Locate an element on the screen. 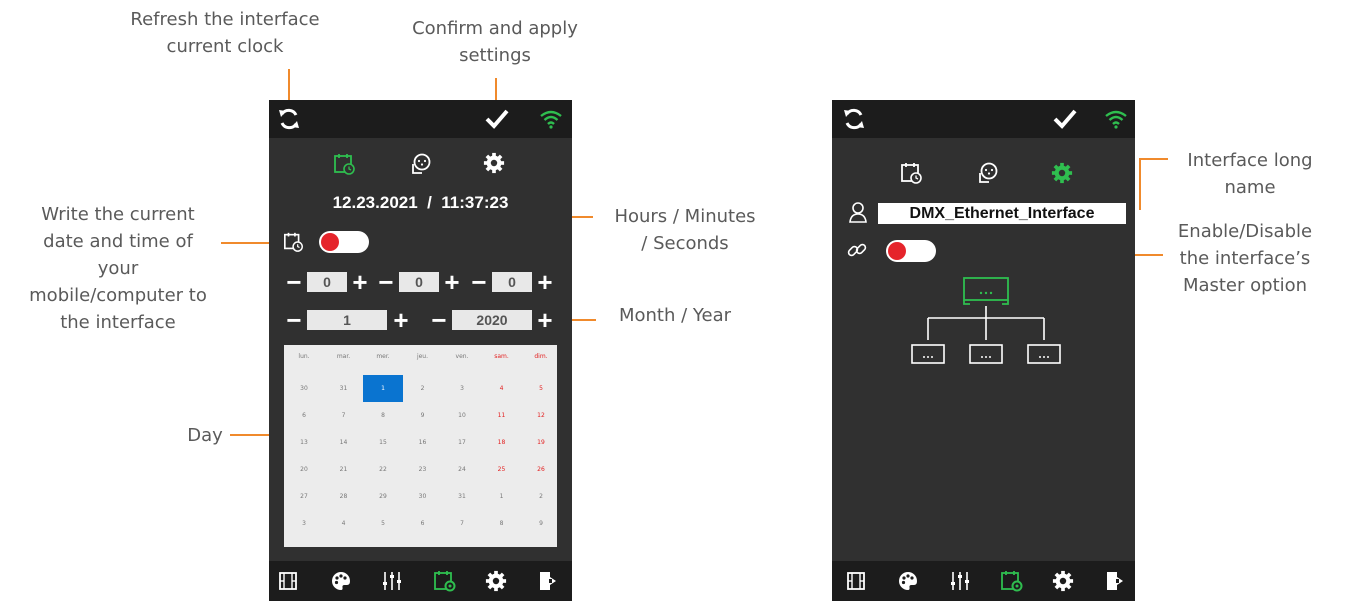 The image size is (1347, 601). hours-value: 0 is located at coordinates (327, 282).